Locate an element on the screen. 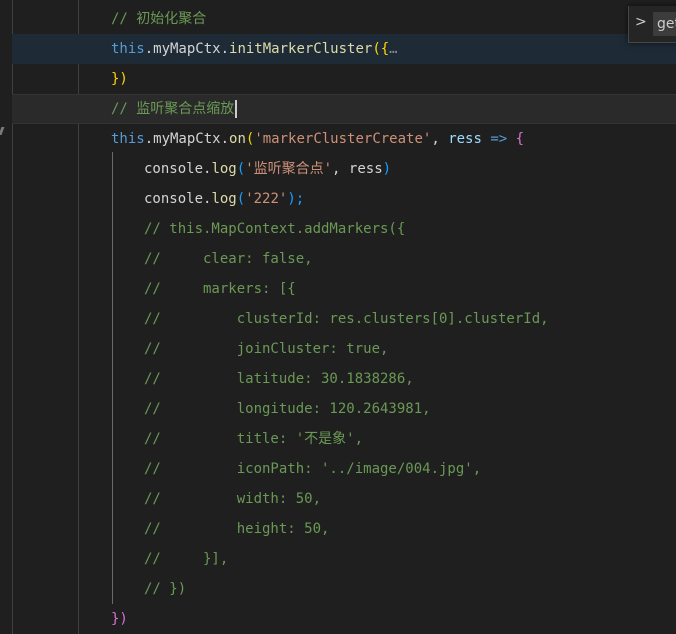 The width and height of the screenshot is (676, 634). gutter-marker is located at coordinates (2, 131).